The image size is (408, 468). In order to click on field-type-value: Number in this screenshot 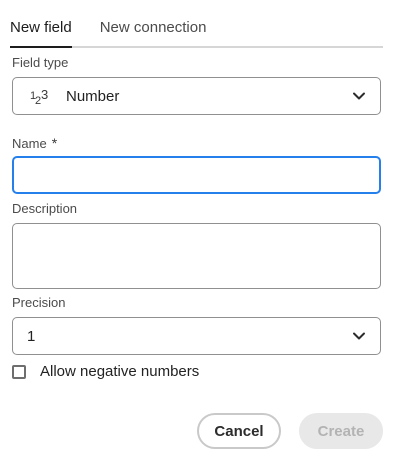, I will do `click(93, 96)`.